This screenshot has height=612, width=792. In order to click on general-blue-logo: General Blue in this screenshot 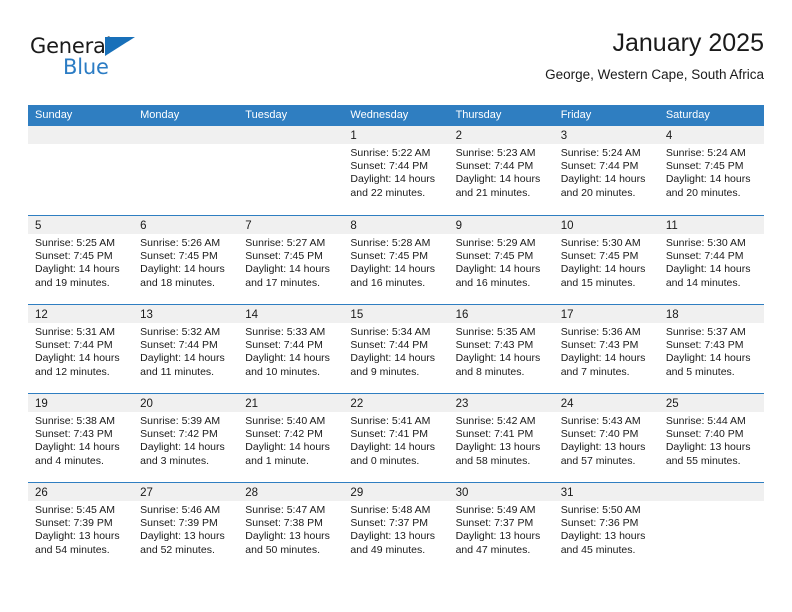, I will do `click(100, 60)`.